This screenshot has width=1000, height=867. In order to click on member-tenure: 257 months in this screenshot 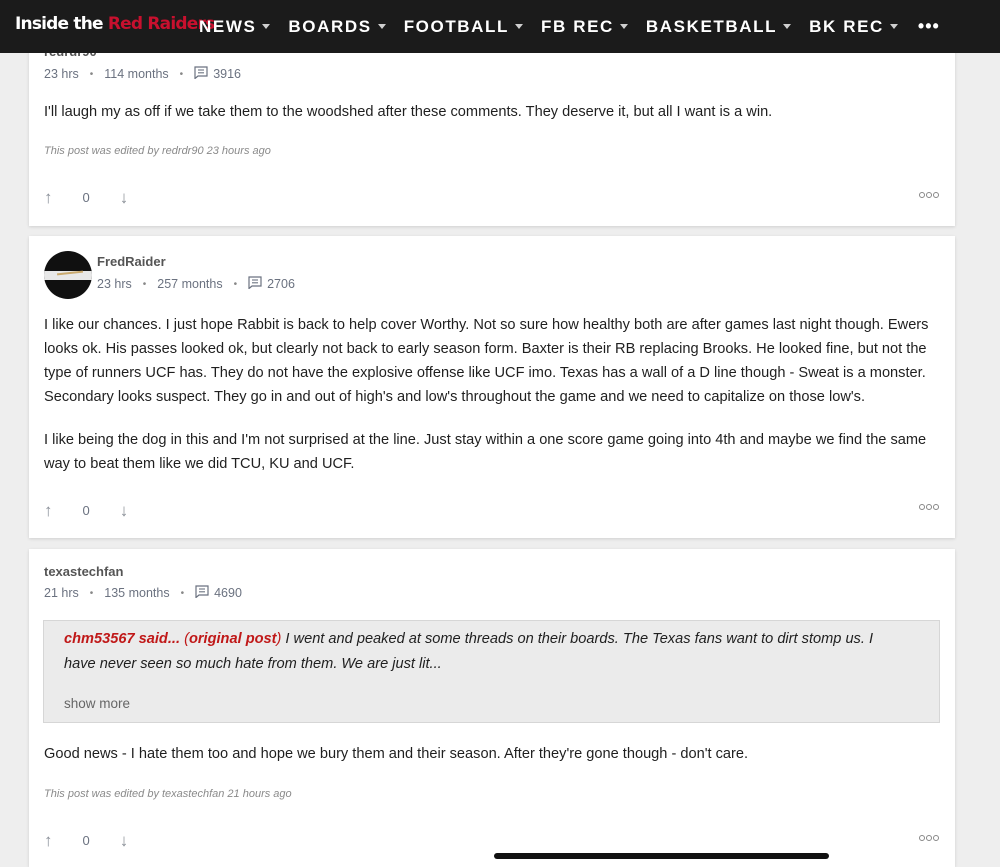, I will do `click(190, 284)`.